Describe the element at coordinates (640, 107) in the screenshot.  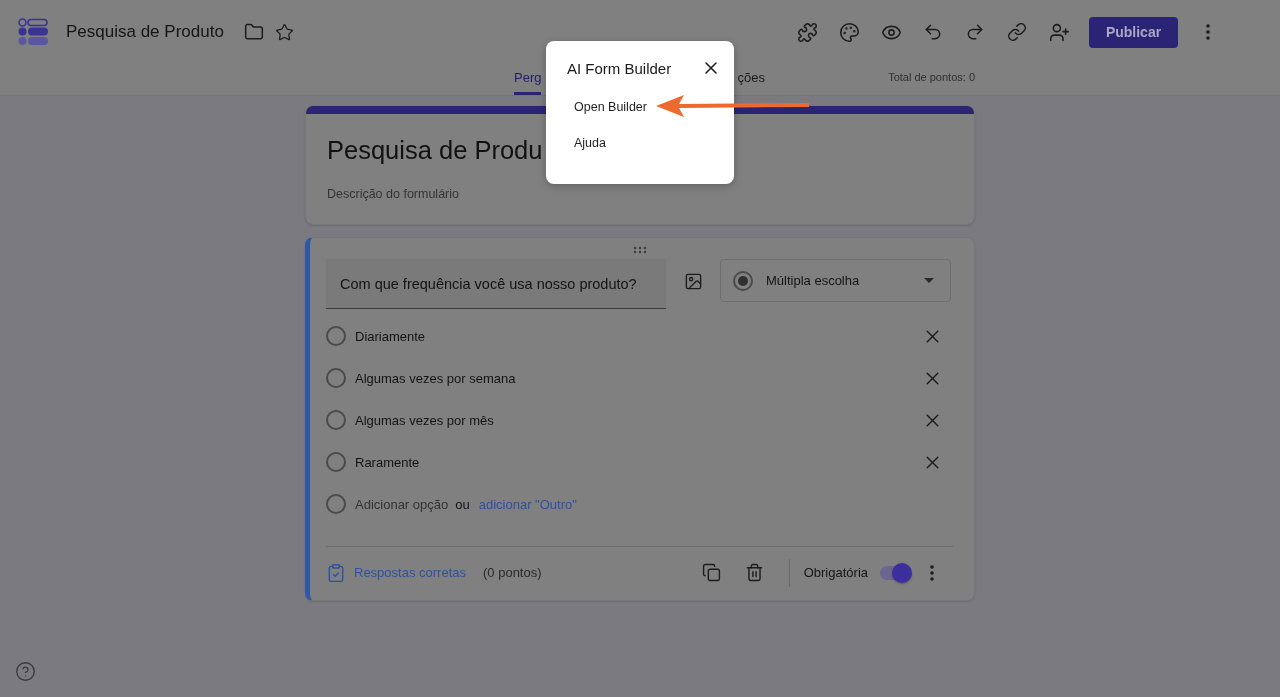
I see `menu-item: Open Builder` at that location.